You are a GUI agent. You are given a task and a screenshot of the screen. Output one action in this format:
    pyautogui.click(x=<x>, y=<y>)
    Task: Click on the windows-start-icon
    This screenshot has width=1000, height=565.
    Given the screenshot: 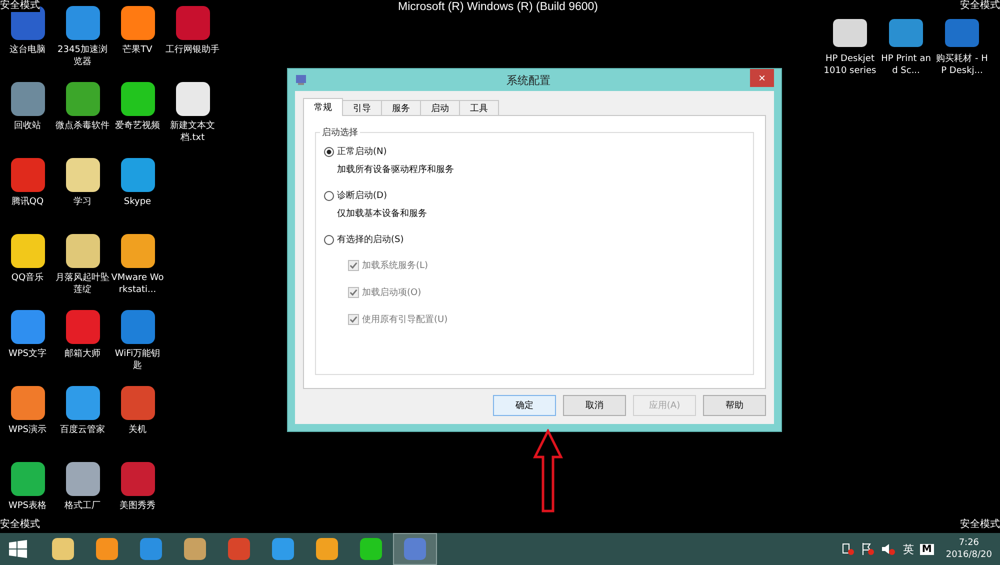 What is the action you would take?
    pyautogui.click(x=18, y=549)
    